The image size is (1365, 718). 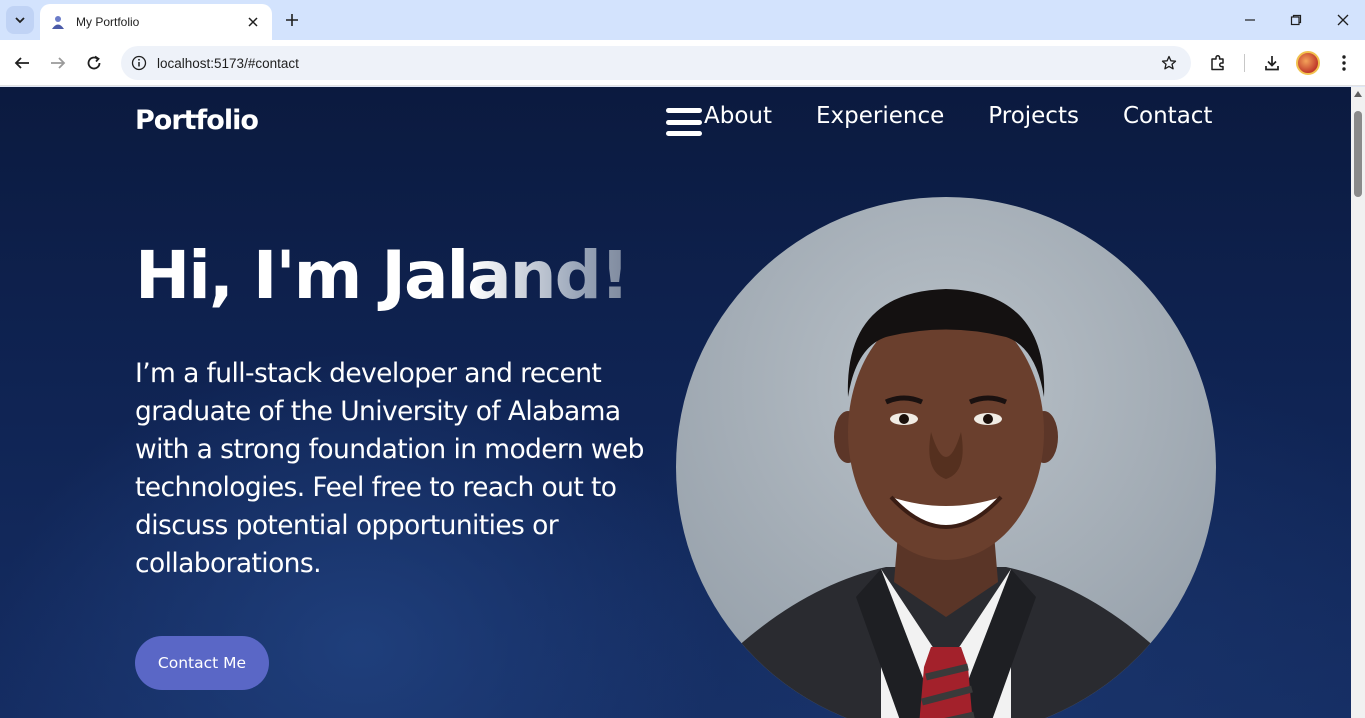 I want to click on browser-tab: My Portfolio, so click(x=156, y=22).